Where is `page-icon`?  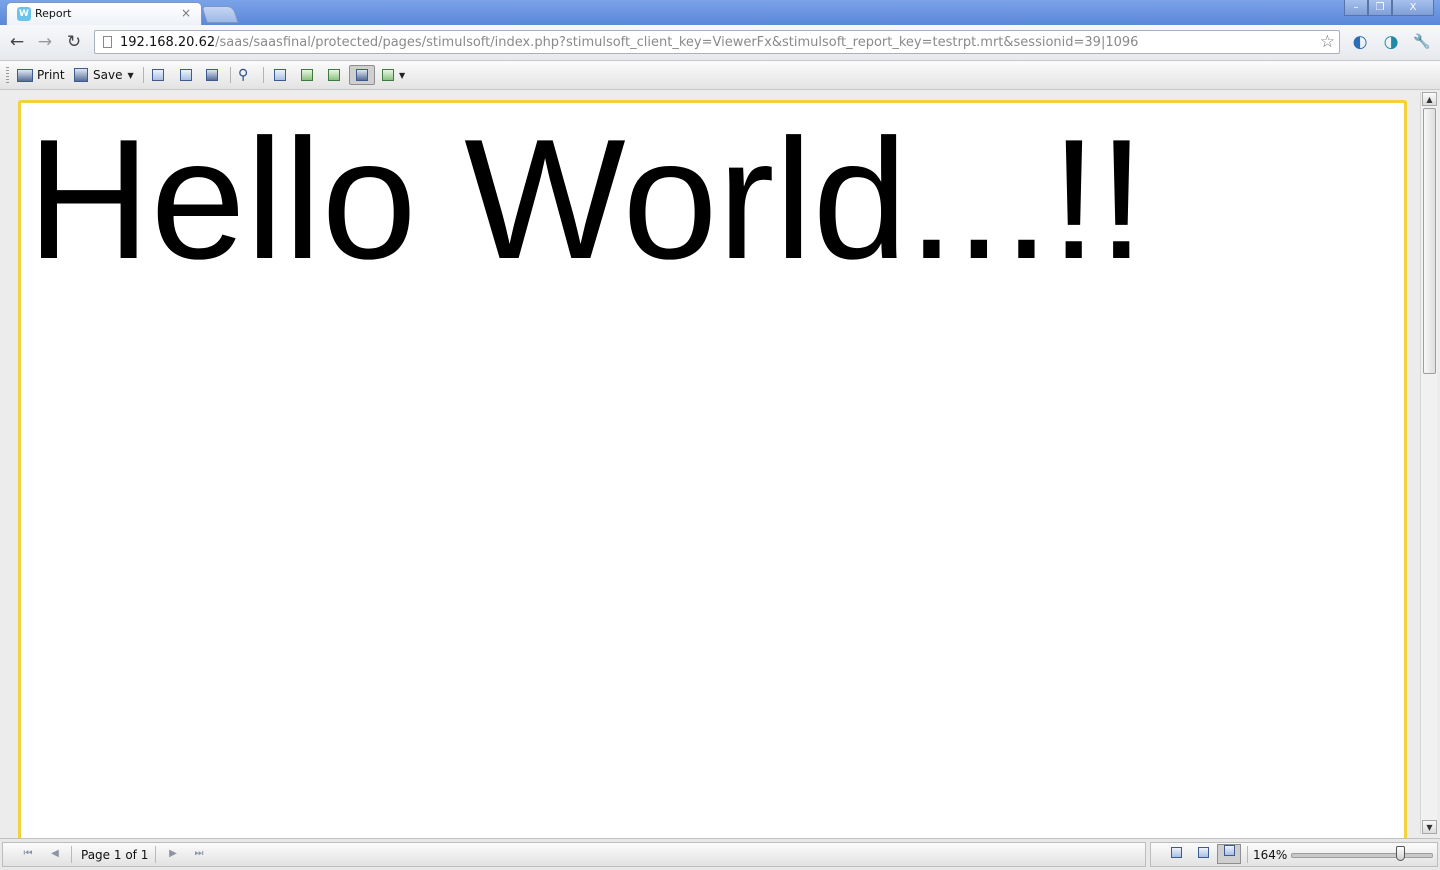
page-icon is located at coordinates (107, 42).